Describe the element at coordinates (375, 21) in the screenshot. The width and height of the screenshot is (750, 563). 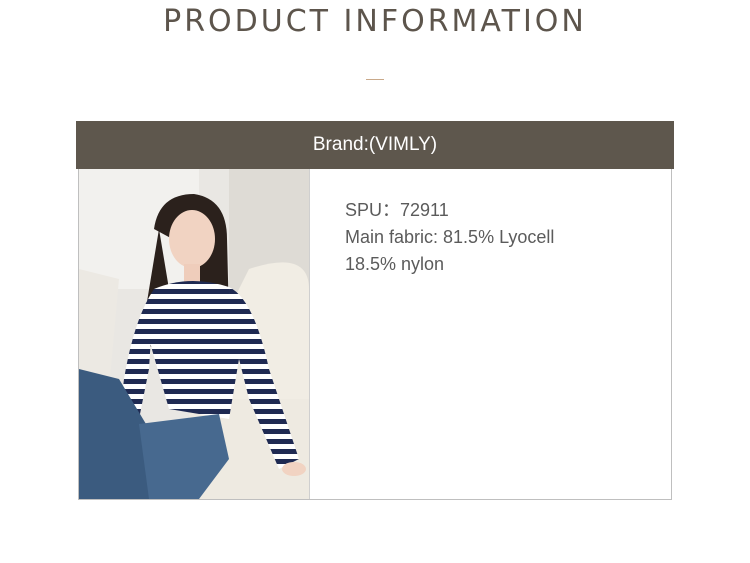
I see `page-title: PRODUCT INFORMATION` at that location.